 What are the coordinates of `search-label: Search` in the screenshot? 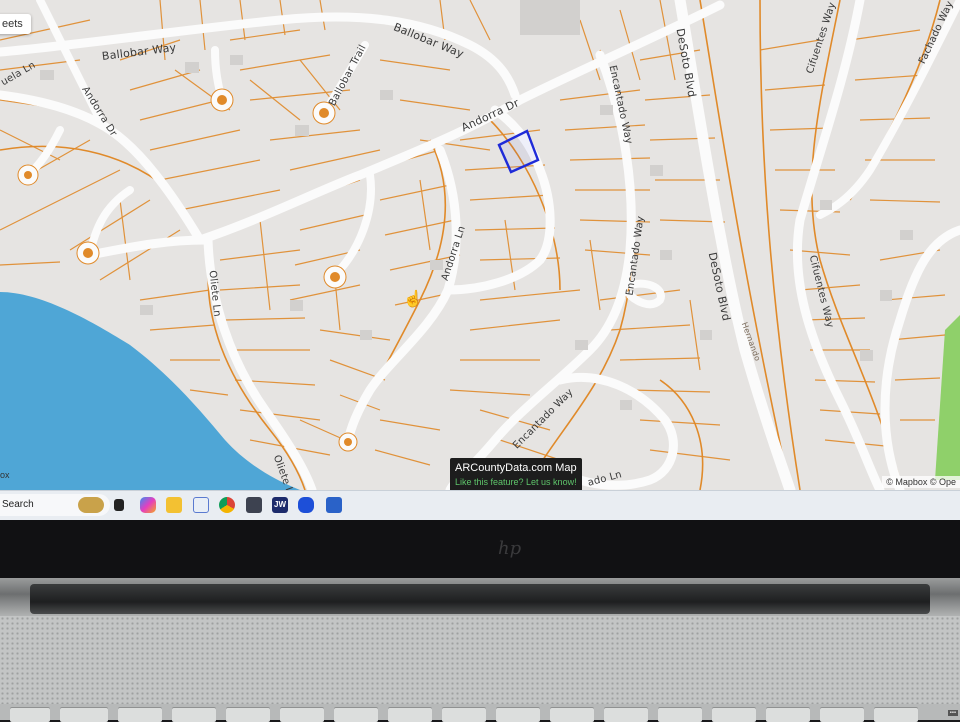 It's located at (18, 504).